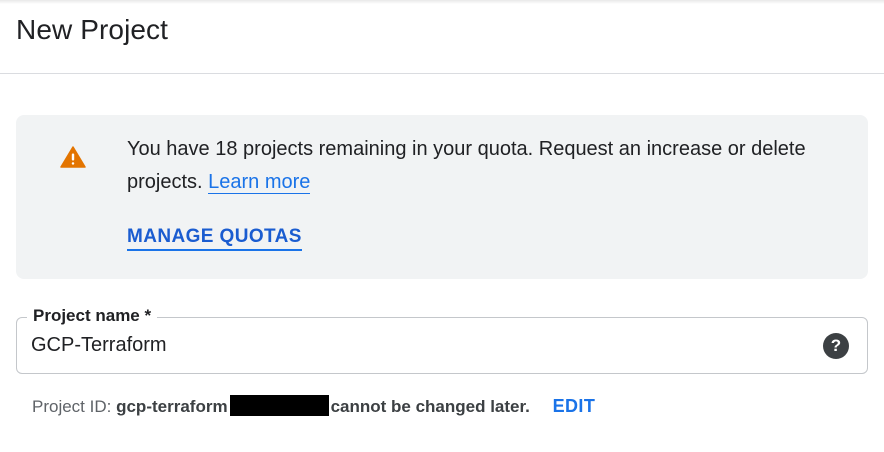 The width and height of the screenshot is (884, 452). I want to click on warning-icon, so click(73, 157).